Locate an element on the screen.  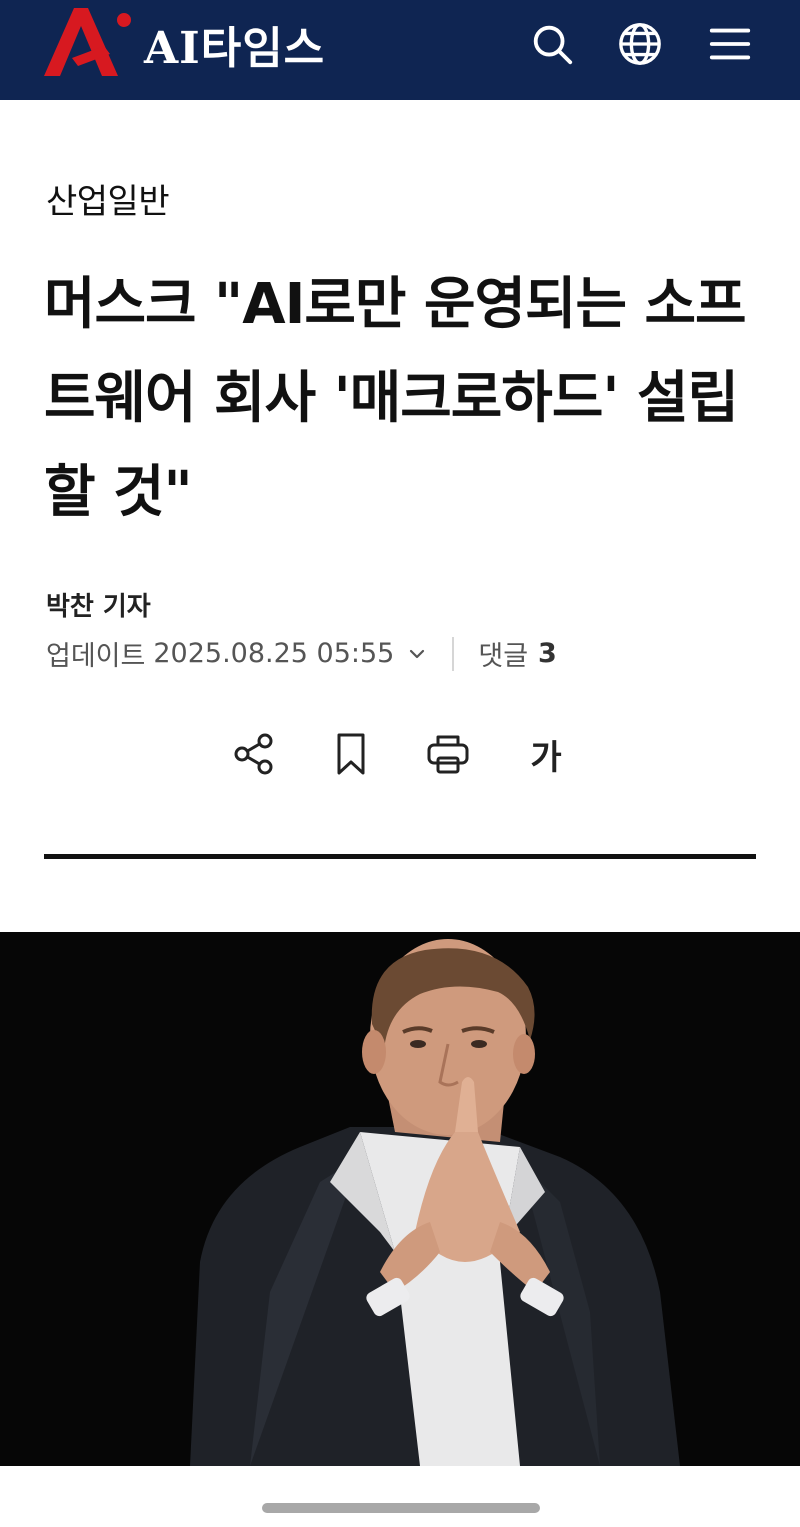
site-name: AI타임스 is located at coordinates (235, 48).